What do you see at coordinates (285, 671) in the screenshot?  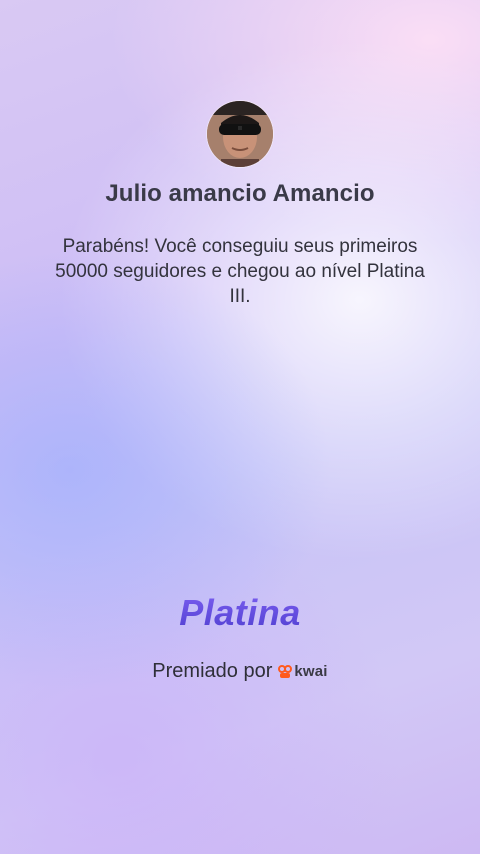 I see `kwai-logo-icon` at bounding box center [285, 671].